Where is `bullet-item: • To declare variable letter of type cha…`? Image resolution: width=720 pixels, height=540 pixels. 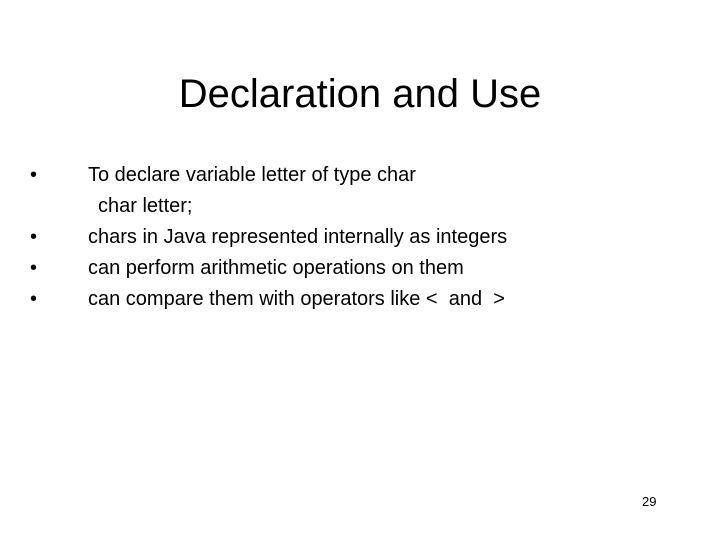
bullet-item: • To declare variable letter of type cha… is located at coordinates (223, 175).